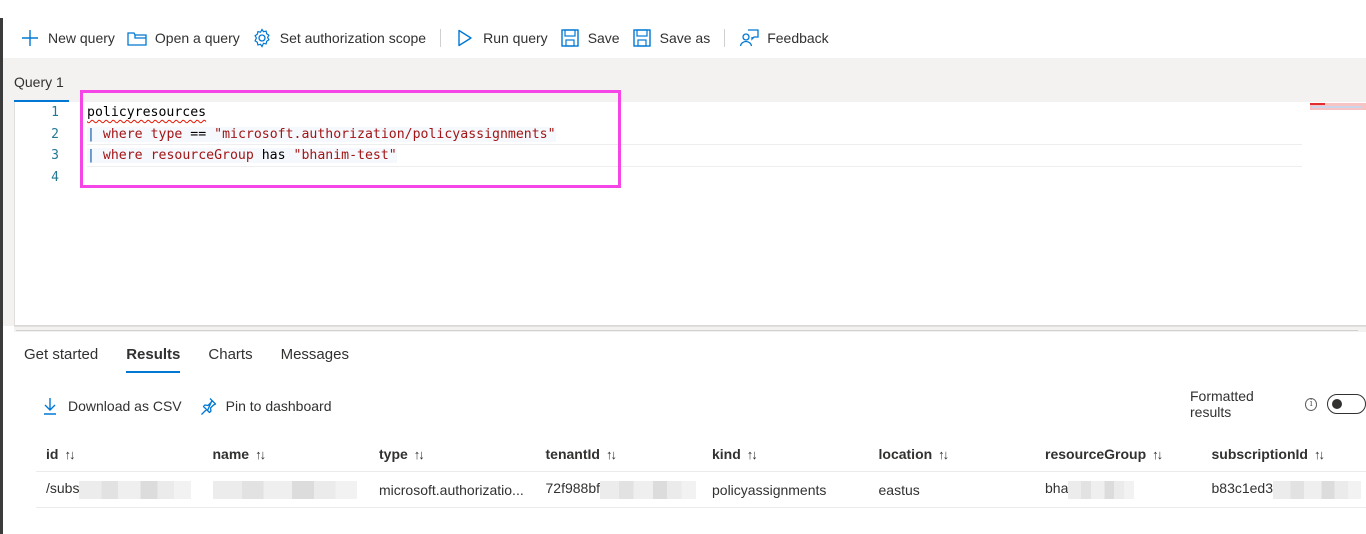 This screenshot has width=1366, height=534. I want to click on column-header-resourcegroup: resourceGroup ↑↓, so click(1118, 454).